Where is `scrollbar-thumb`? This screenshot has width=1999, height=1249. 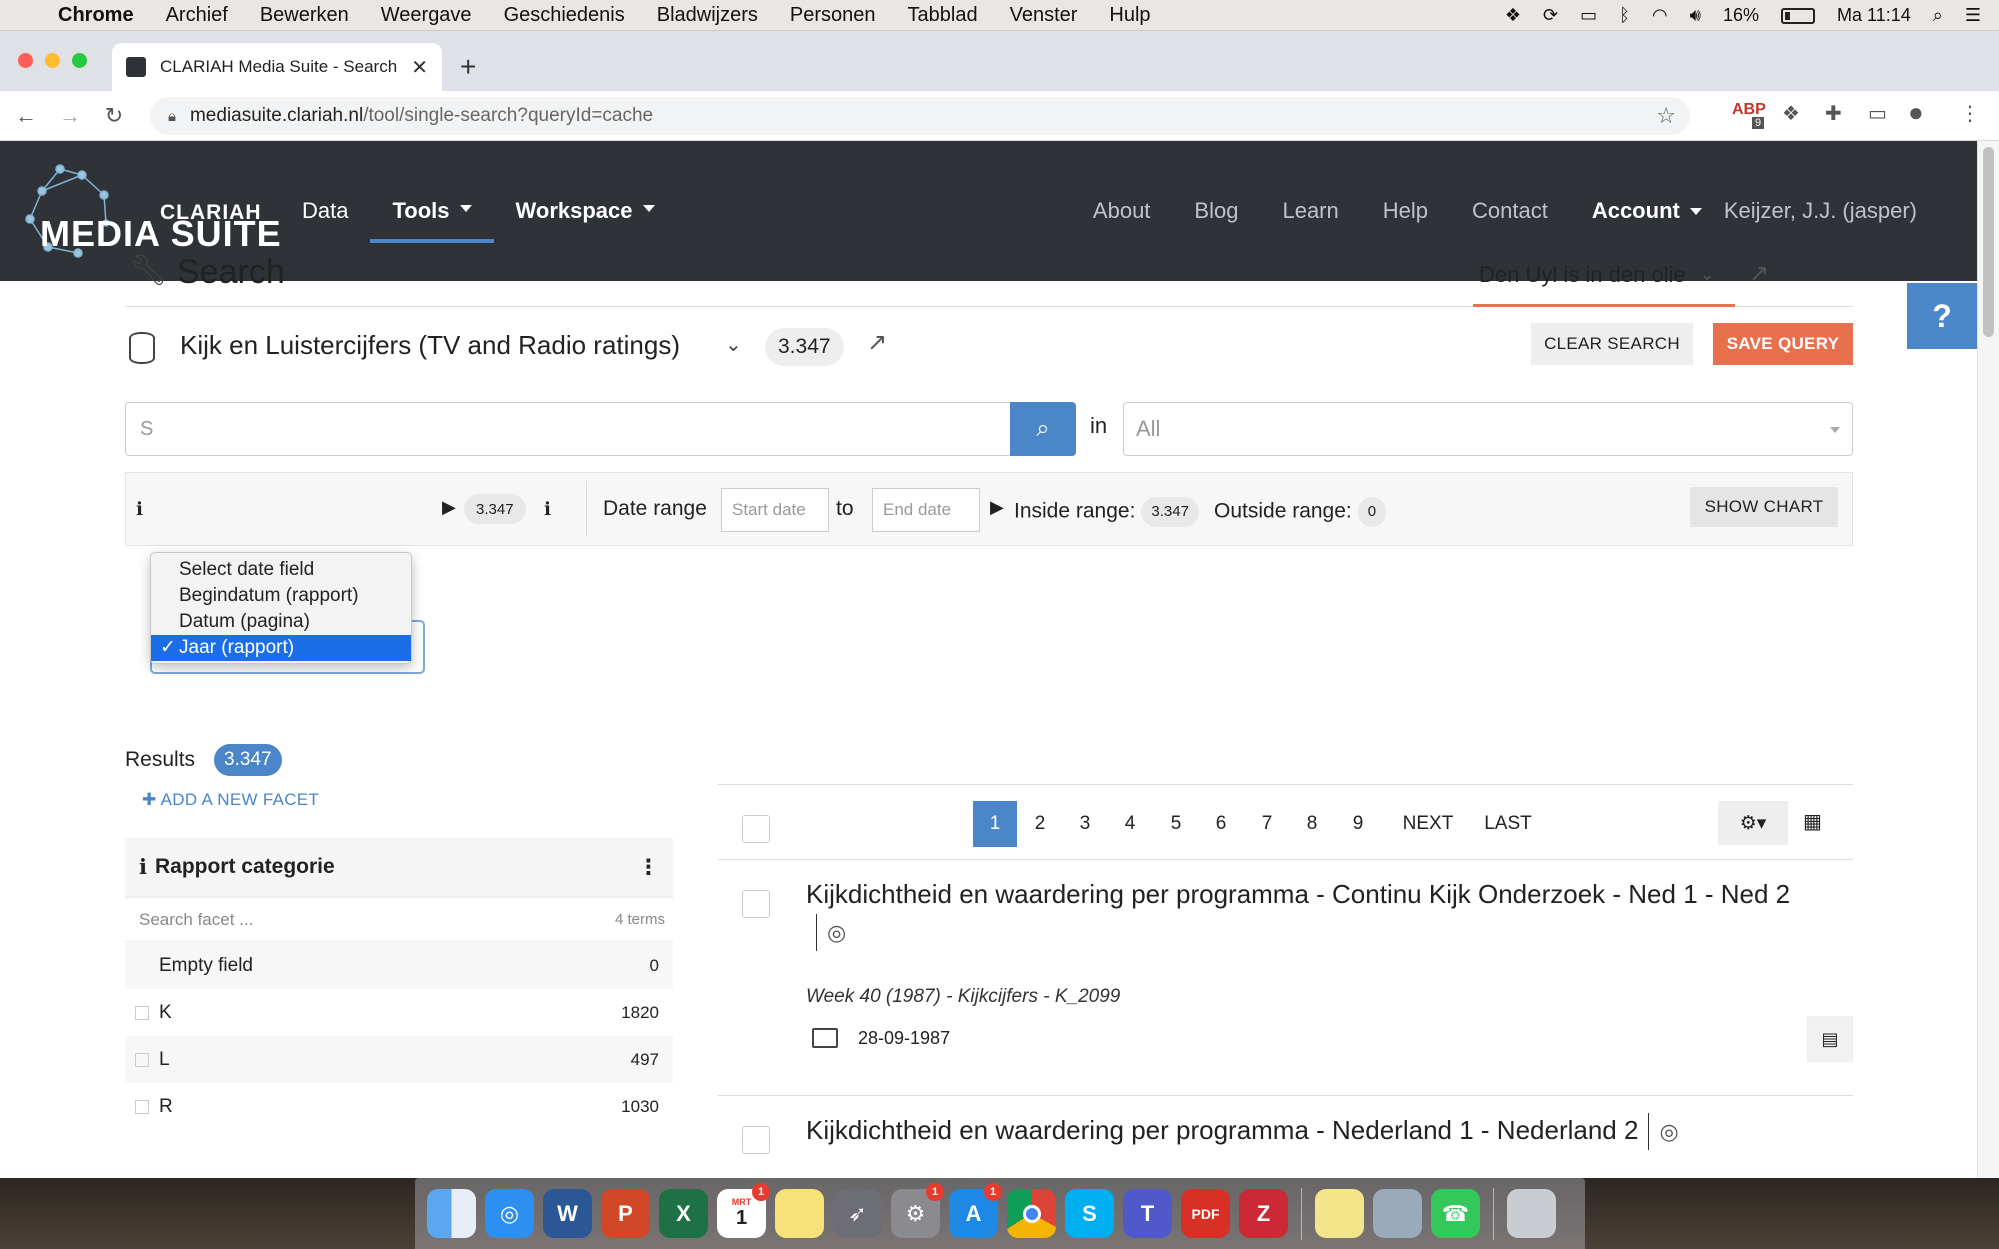 scrollbar-thumb is located at coordinates (1988, 242).